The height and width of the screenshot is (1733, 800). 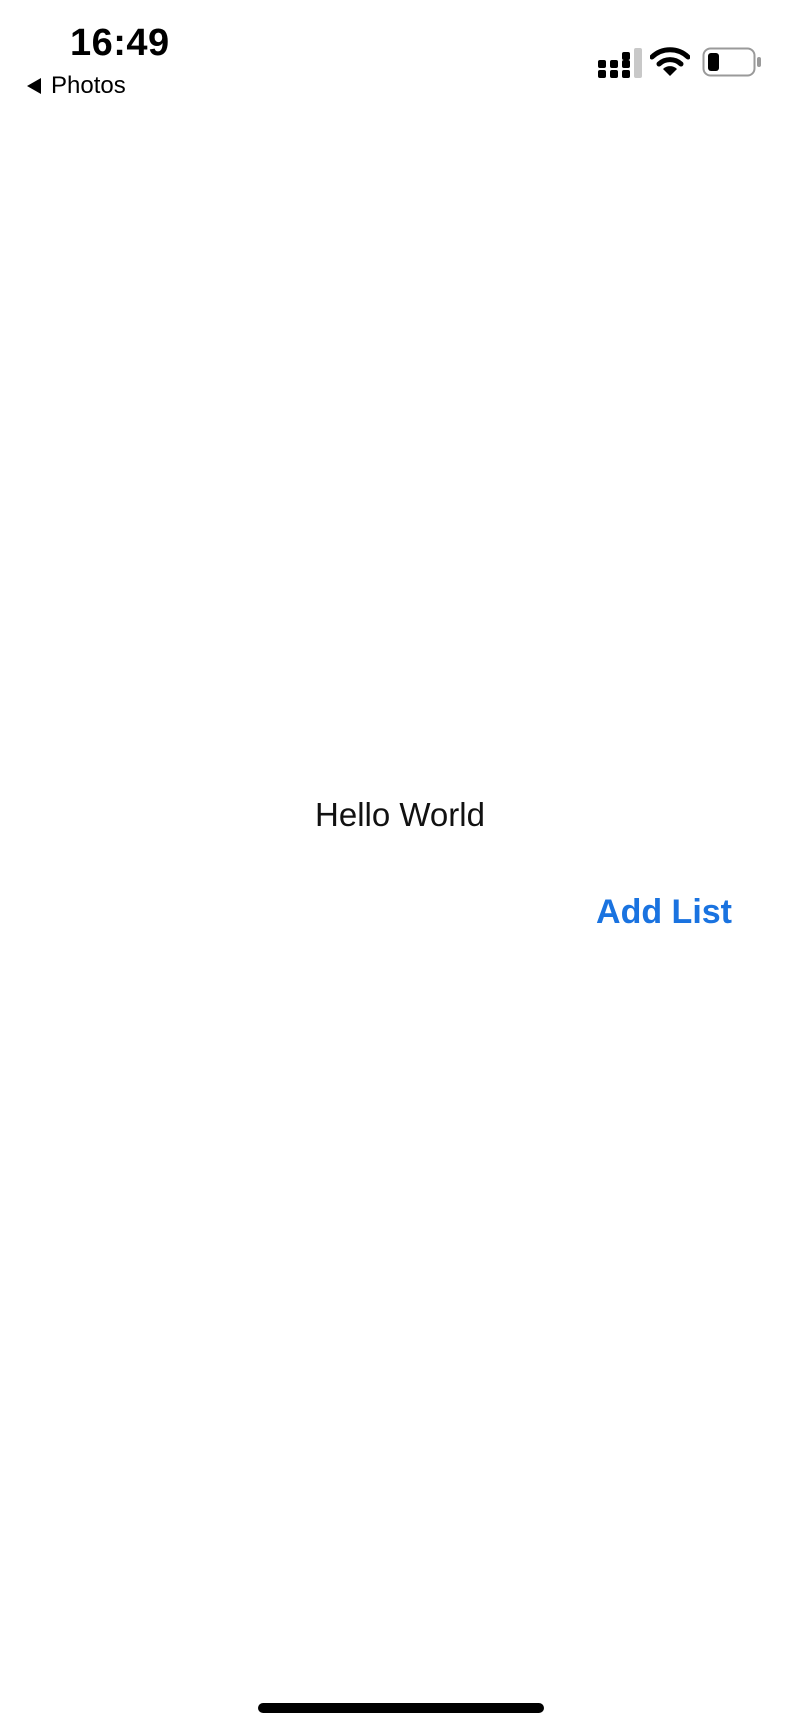 I want to click on back-to-photos-link: Photos, so click(x=76, y=86).